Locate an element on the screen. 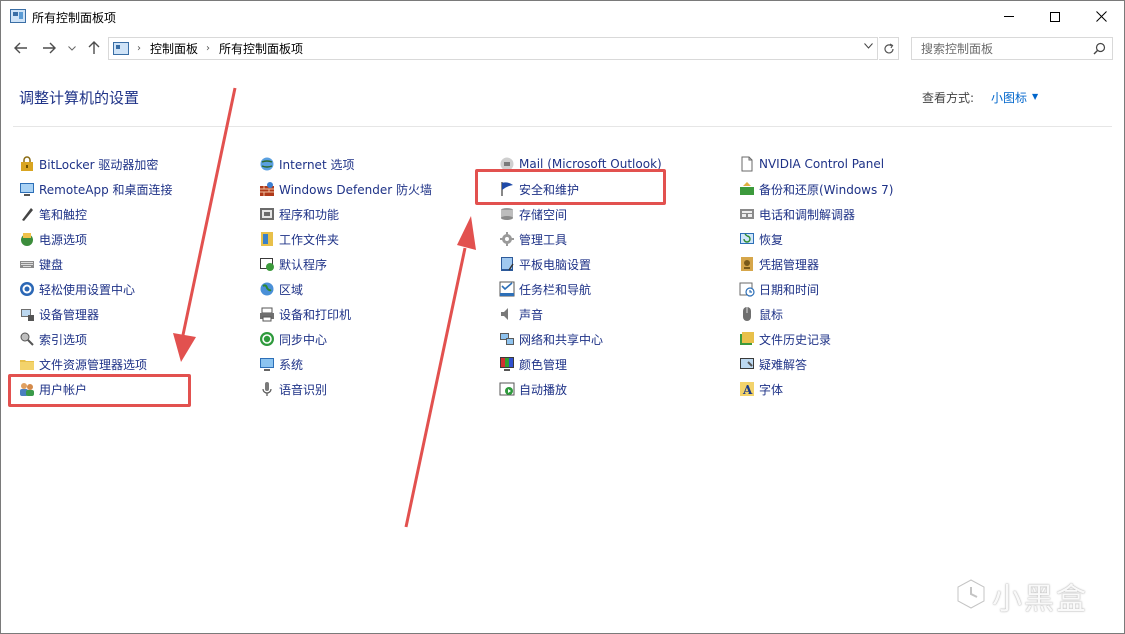 This screenshot has width=1125, height=634. control-panel-item: 备份和还原(Windows 7) is located at coordinates (816, 189).